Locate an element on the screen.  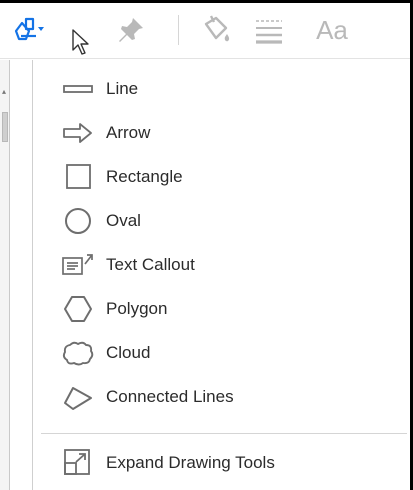
drawing-tools-dropdown is located at coordinates (37, 30).